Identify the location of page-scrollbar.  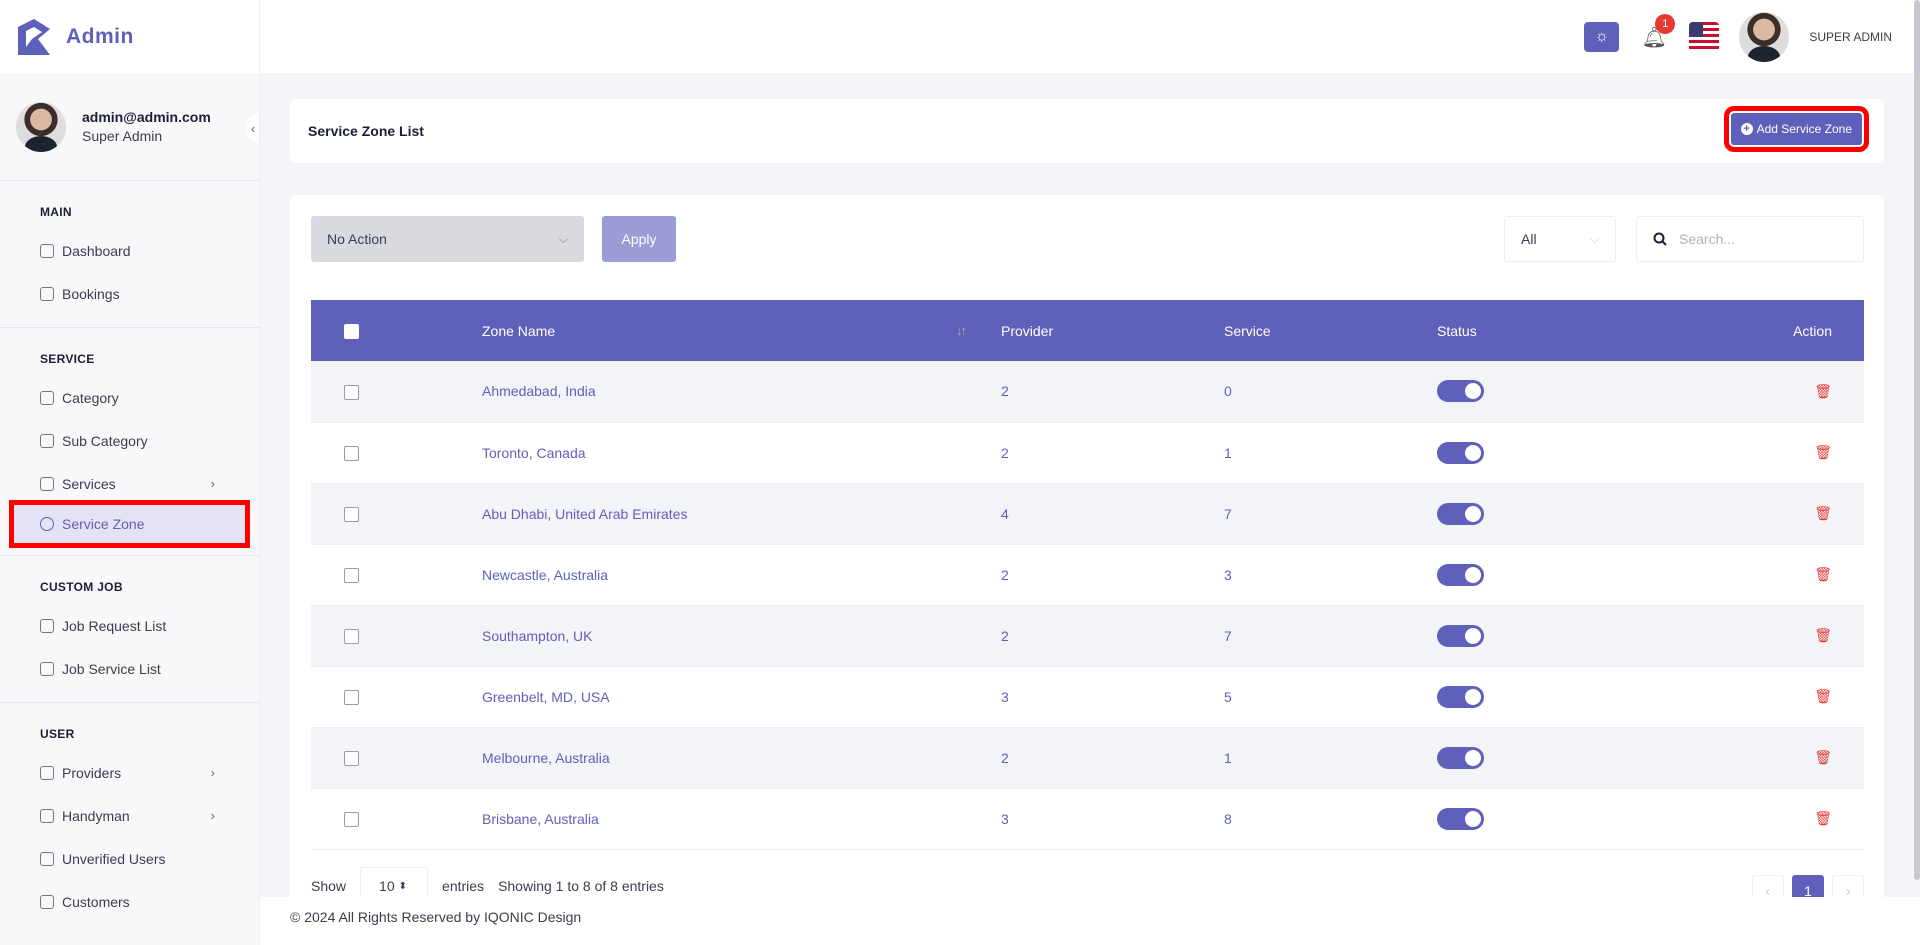
(1917, 440).